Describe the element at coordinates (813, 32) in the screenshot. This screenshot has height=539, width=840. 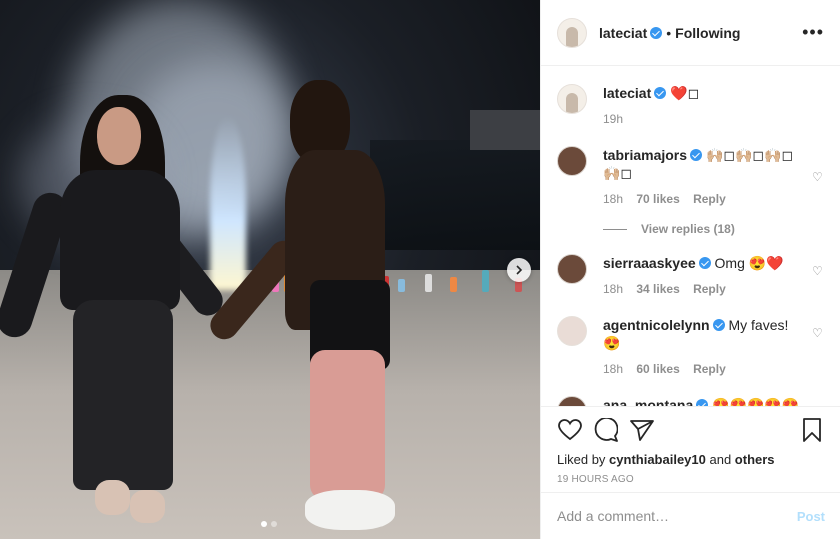
I see `more-options-icon: •••` at that location.